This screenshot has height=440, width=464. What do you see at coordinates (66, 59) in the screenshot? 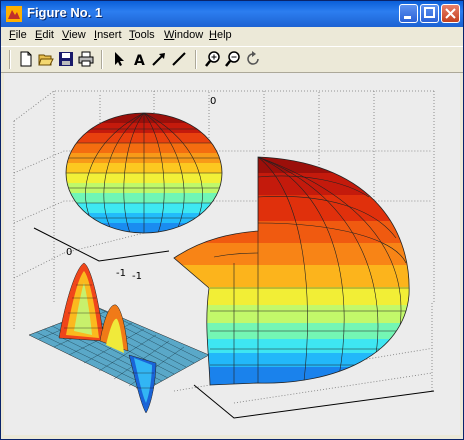
I see `save-icon` at bounding box center [66, 59].